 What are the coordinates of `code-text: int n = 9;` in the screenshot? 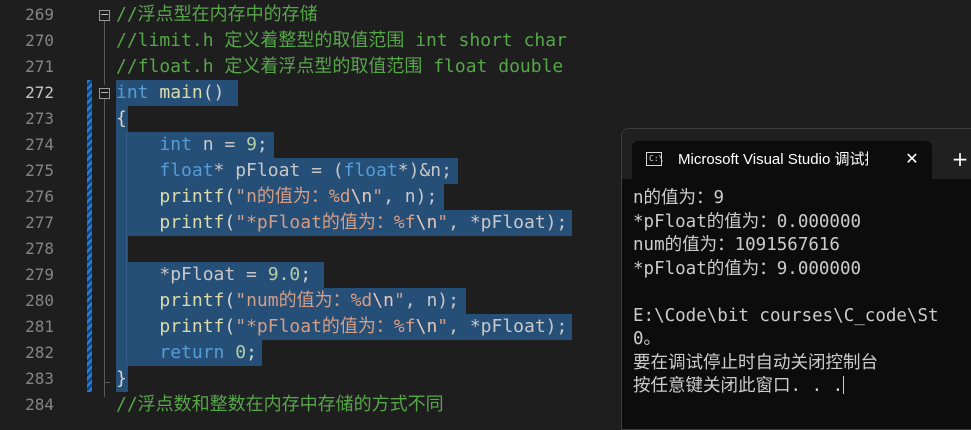 It's located at (192, 145).